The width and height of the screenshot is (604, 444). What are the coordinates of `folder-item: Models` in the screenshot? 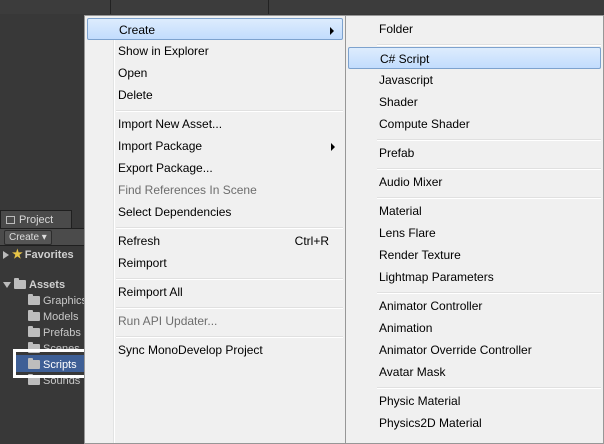 It's located at (53, 317).